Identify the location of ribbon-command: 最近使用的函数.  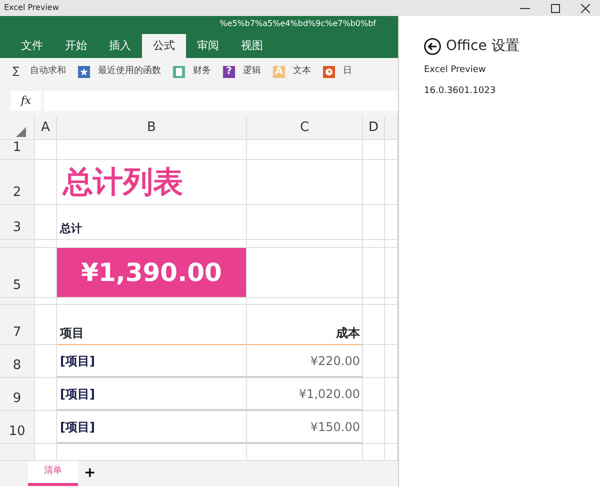
(120, 72).